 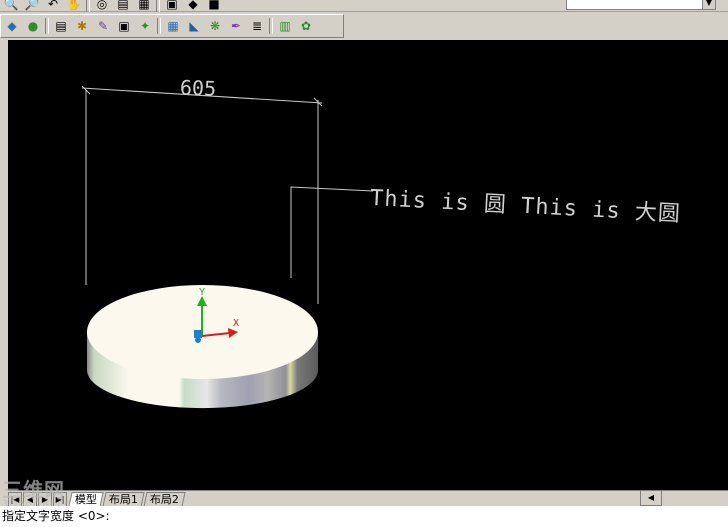 What do you see at coordinates (651, 498) in the screenshot?
I see `horizontal-scroll-button: ◀` at bounding box center [651, 498].